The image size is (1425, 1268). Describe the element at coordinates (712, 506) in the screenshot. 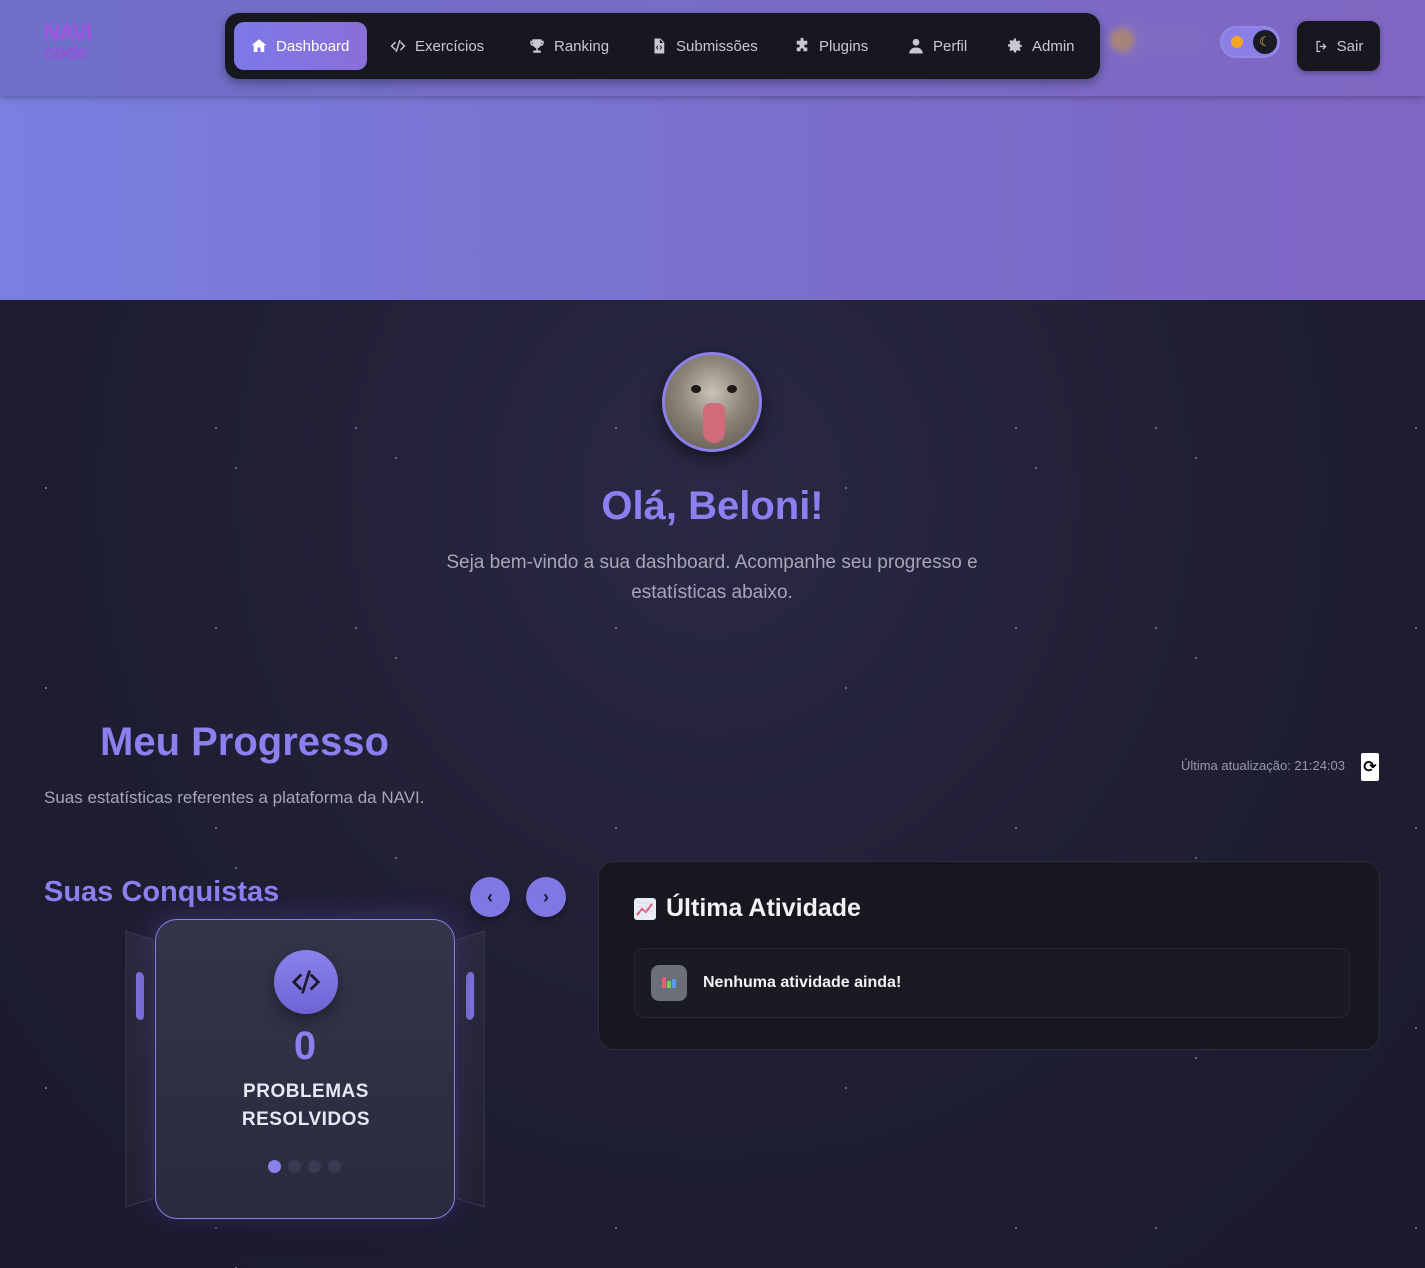

I see `greeting-title: Olá, Beloni!` at that location.